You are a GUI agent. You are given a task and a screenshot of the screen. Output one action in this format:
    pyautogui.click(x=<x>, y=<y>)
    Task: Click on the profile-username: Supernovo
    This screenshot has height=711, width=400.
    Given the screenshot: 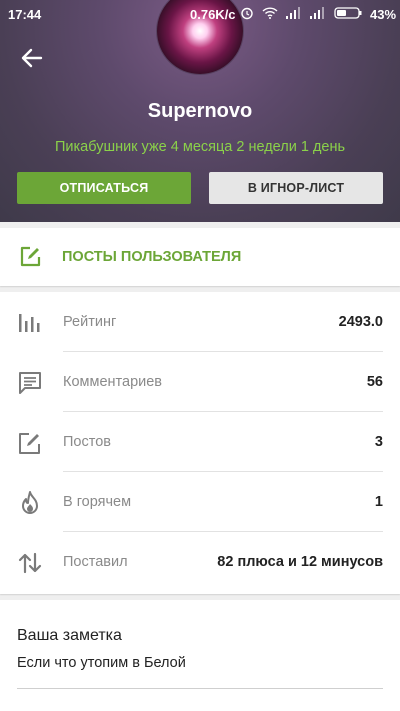 What is the action you would take?
    pyautogui.click(x=200, y=111)
    